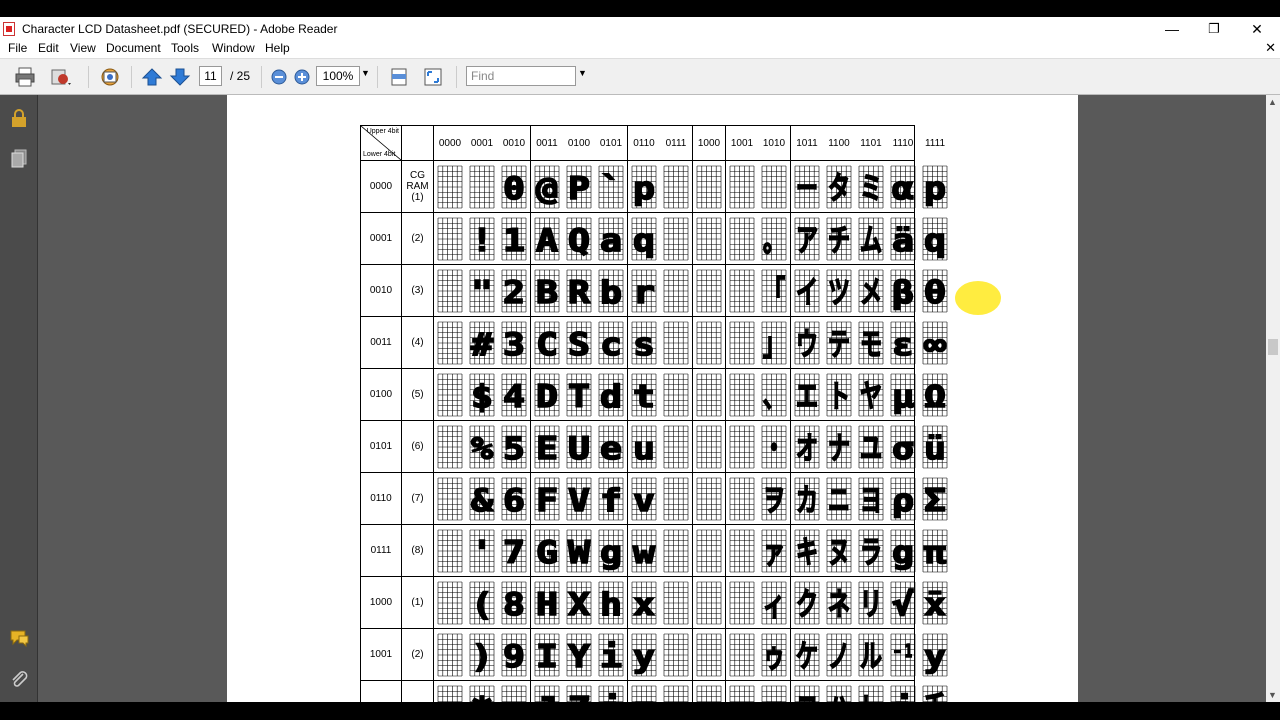 This screenshot has height=720, width=1280. What do you see at coordinates (399, 77) in the screenshot?
I see `fit-width-icon` at bounding box center [399, 77].